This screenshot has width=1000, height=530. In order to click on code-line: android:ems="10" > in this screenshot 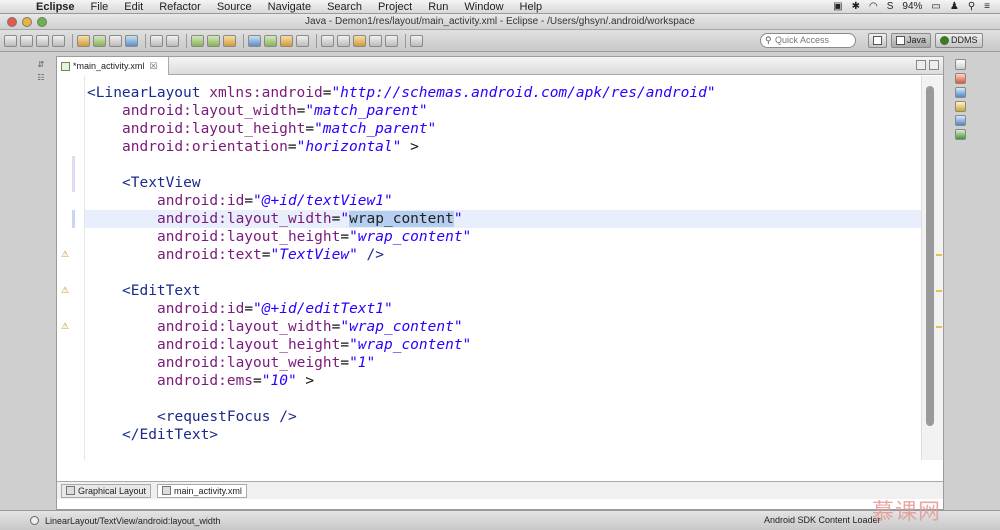, I will do `click(235, 381)`.